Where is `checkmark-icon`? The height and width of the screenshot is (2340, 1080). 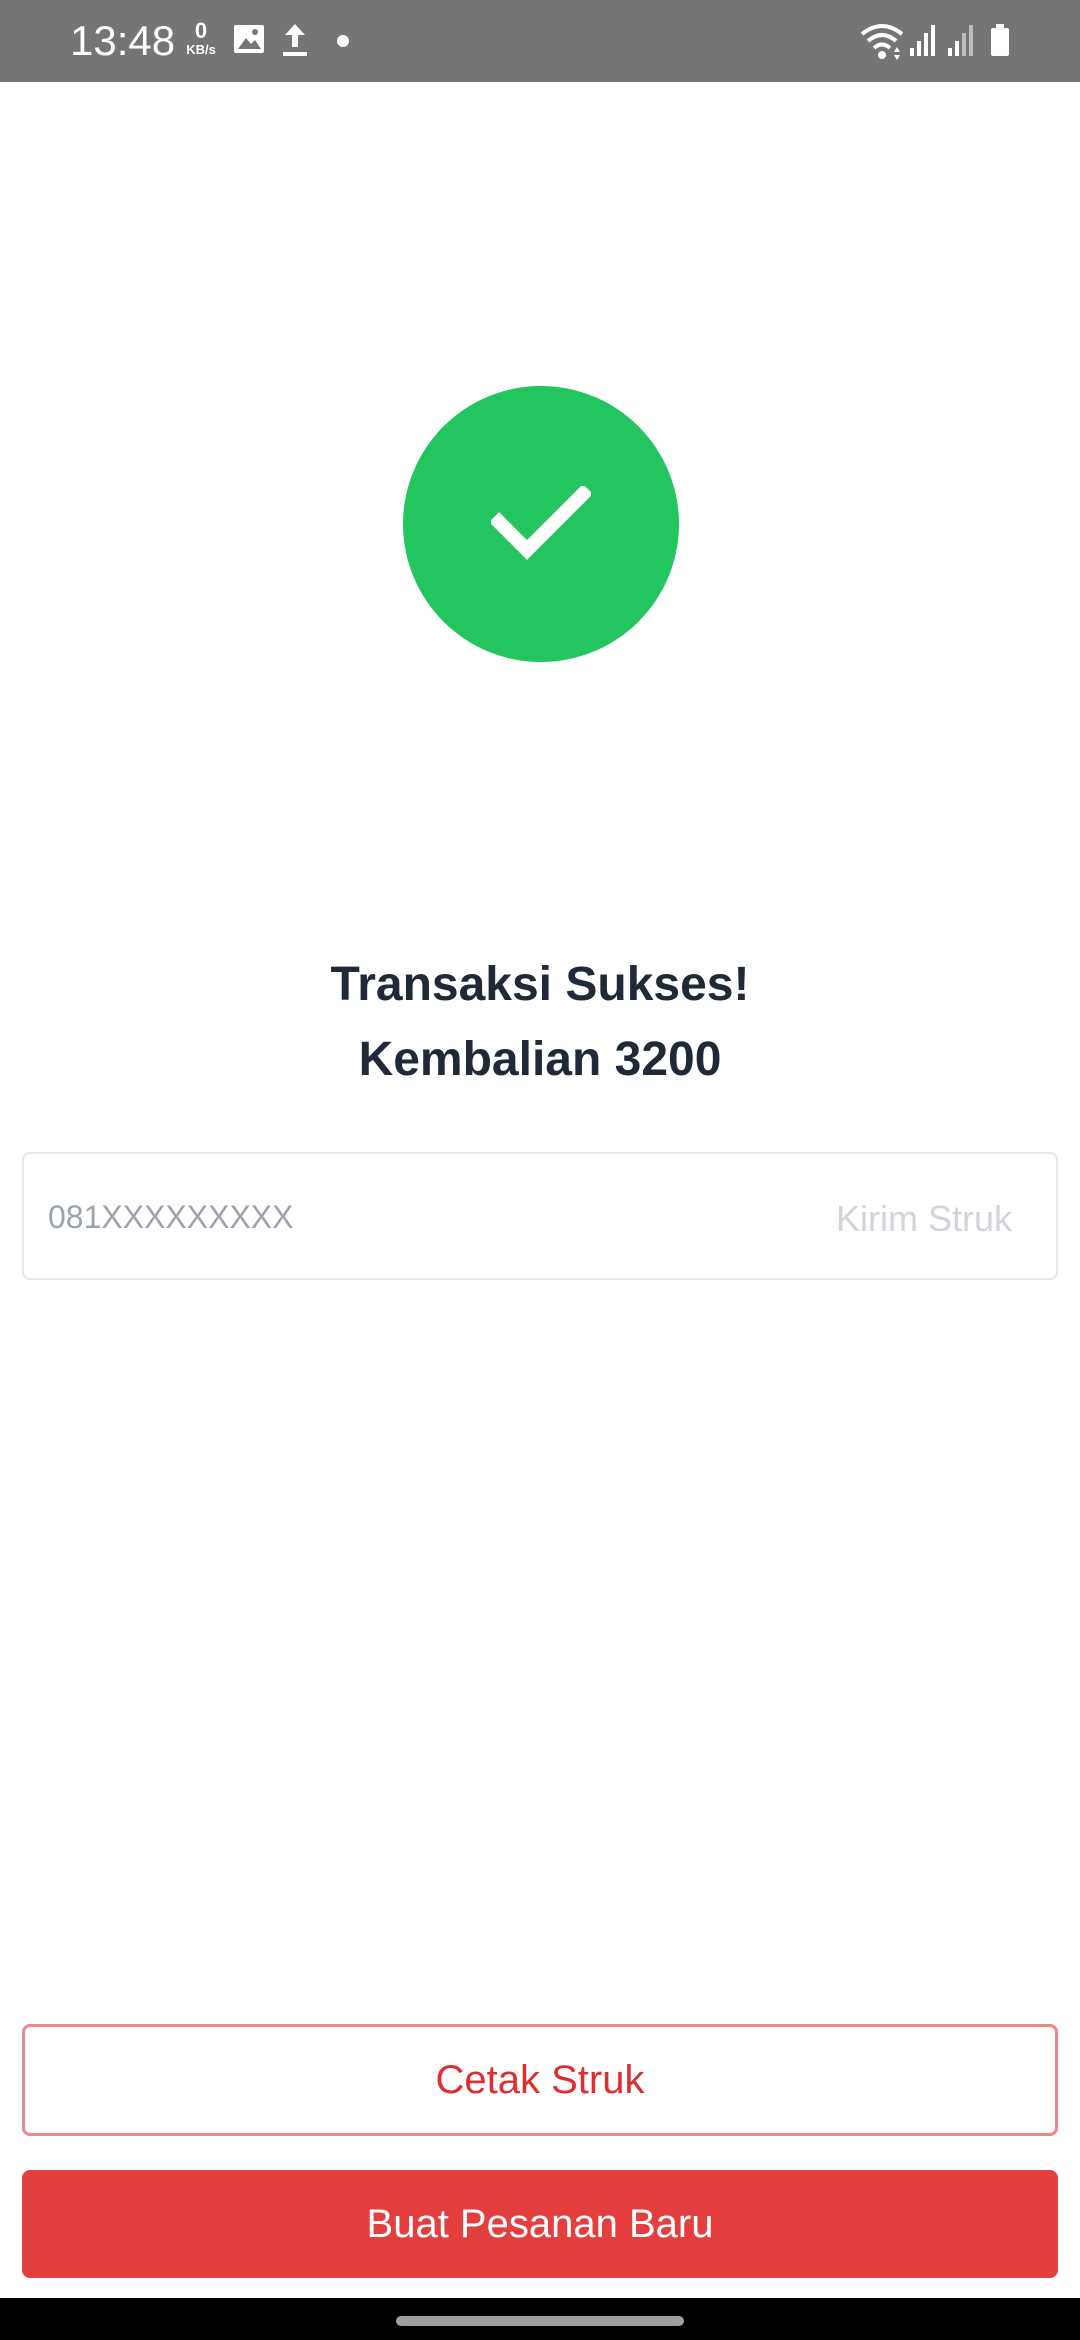 checkmark-icon is located at coordinates (541, 523).